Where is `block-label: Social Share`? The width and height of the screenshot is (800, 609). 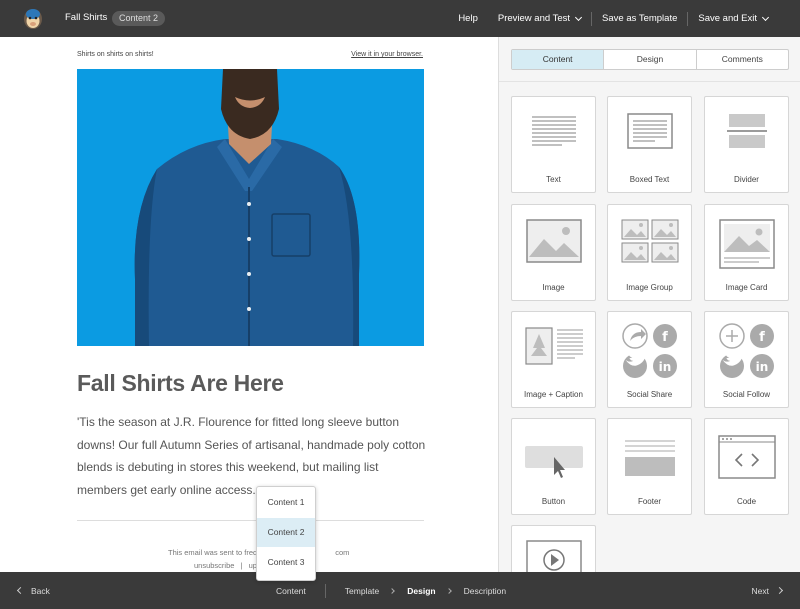
block-label: Social Share is located at coordinates (649, 394).